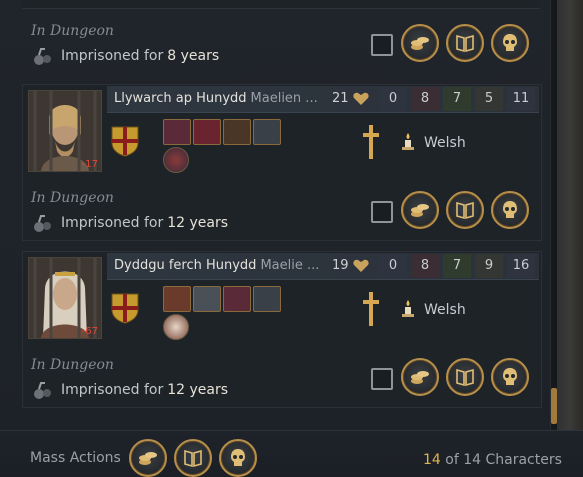  What do you see at coordinates (291, 453) in the screenshot?
I see `mass-actions-footer: Mass Actions 14 of 14 Characters` at bounding box center [291, 453].